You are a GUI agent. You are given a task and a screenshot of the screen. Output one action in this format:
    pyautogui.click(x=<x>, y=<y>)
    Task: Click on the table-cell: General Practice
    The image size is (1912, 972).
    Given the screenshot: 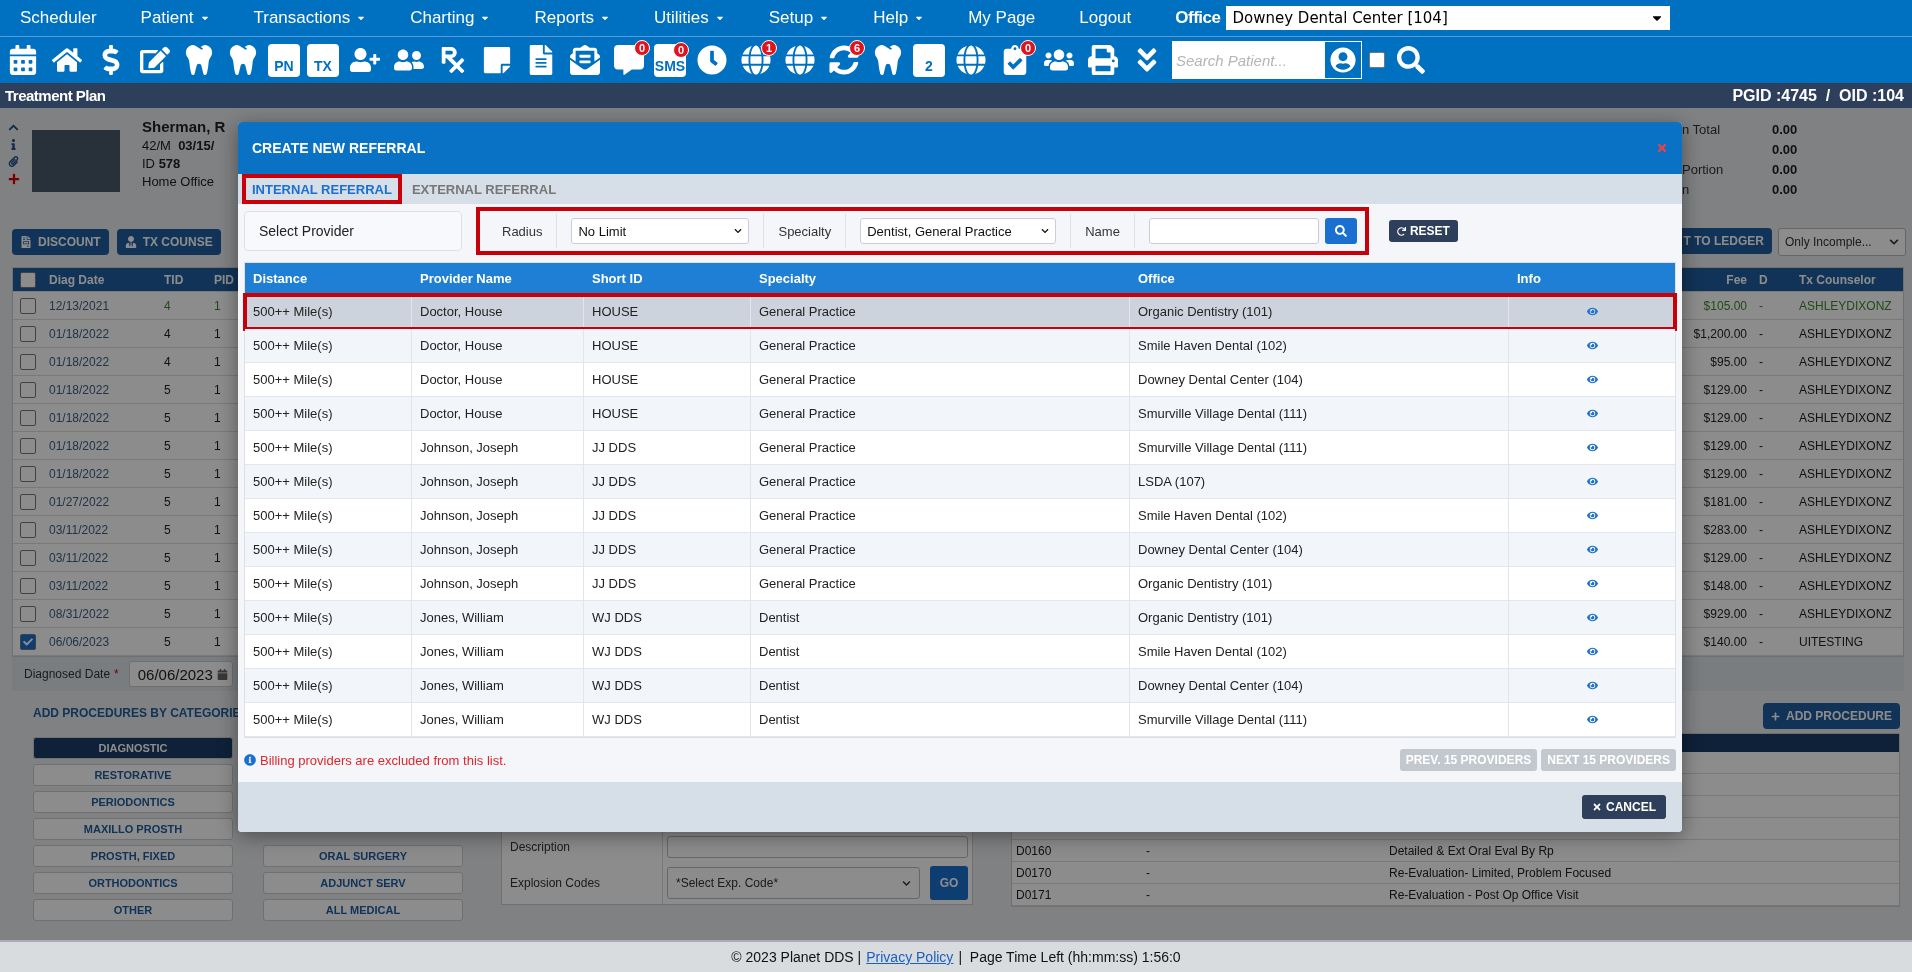 What is the action you would take?
    pyautogui.click(x=940, y=515)
    